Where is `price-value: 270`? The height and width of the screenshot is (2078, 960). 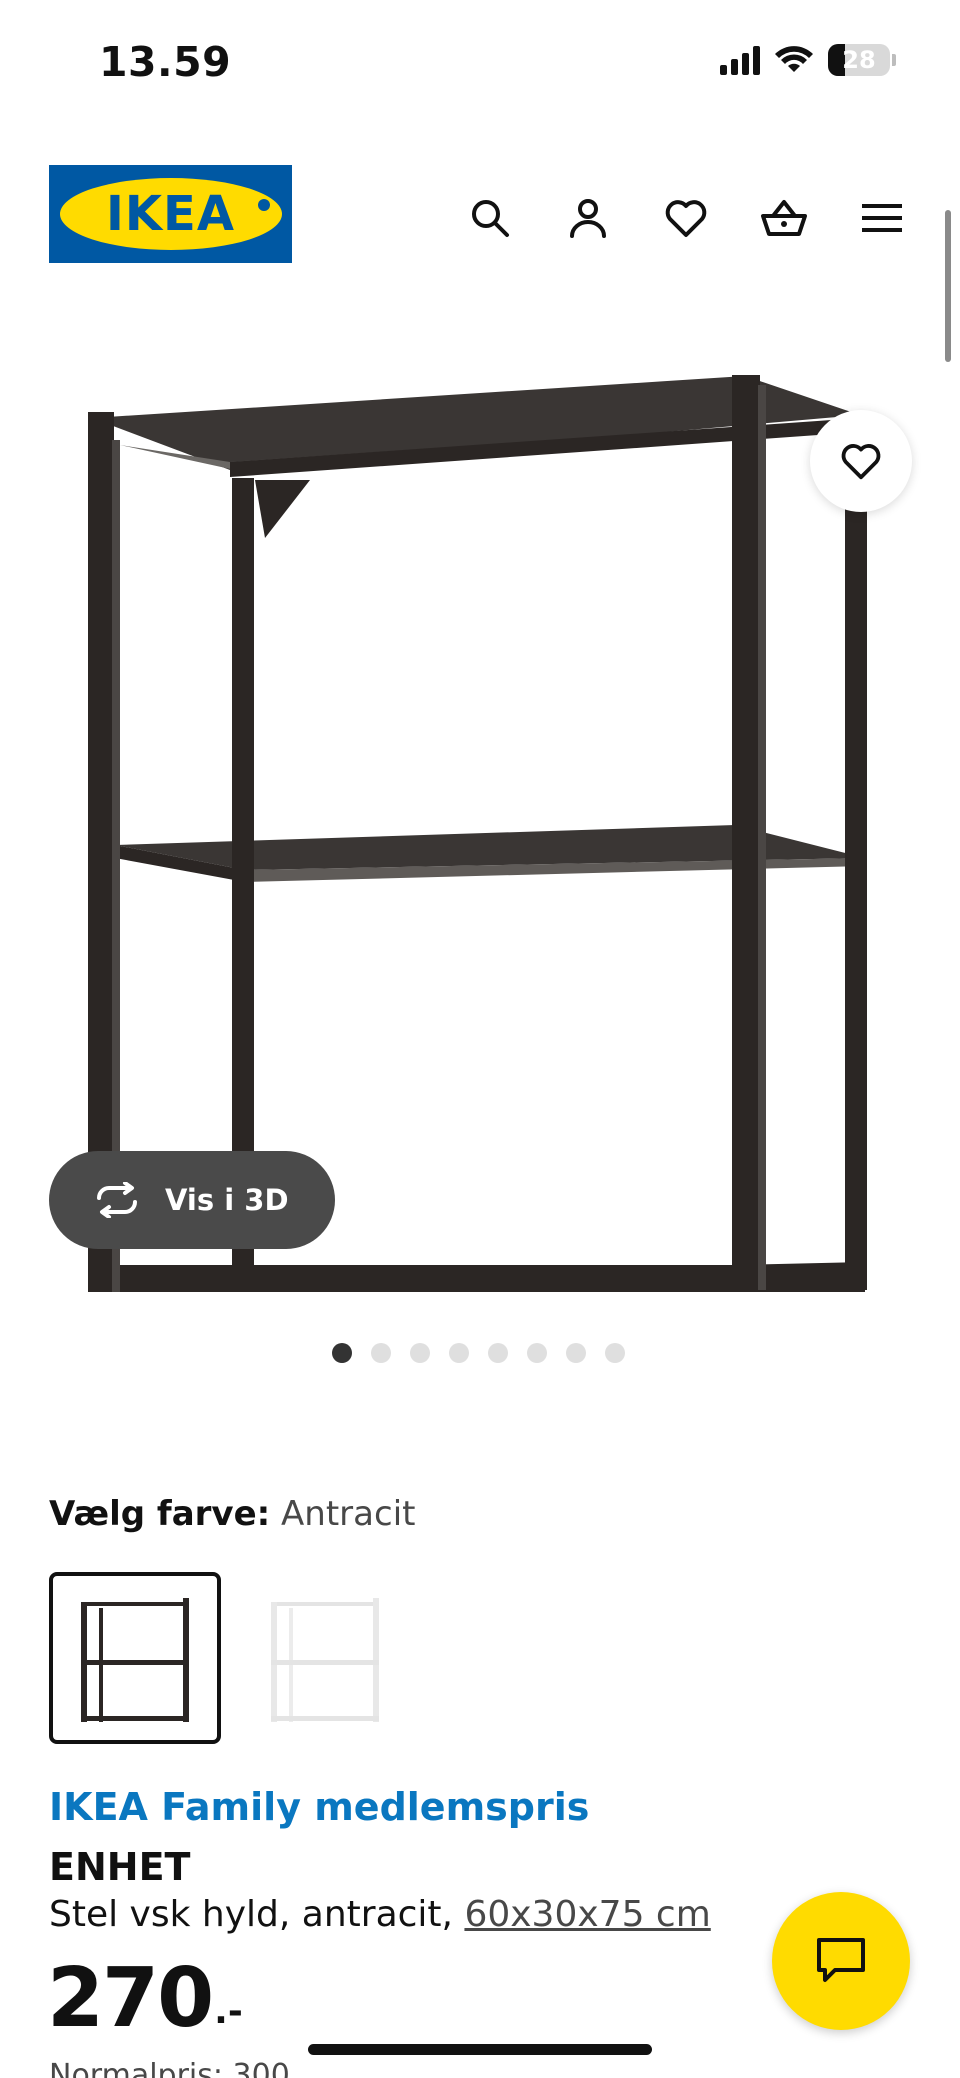 price-value: 270 is located at coordinates (130, 1998).